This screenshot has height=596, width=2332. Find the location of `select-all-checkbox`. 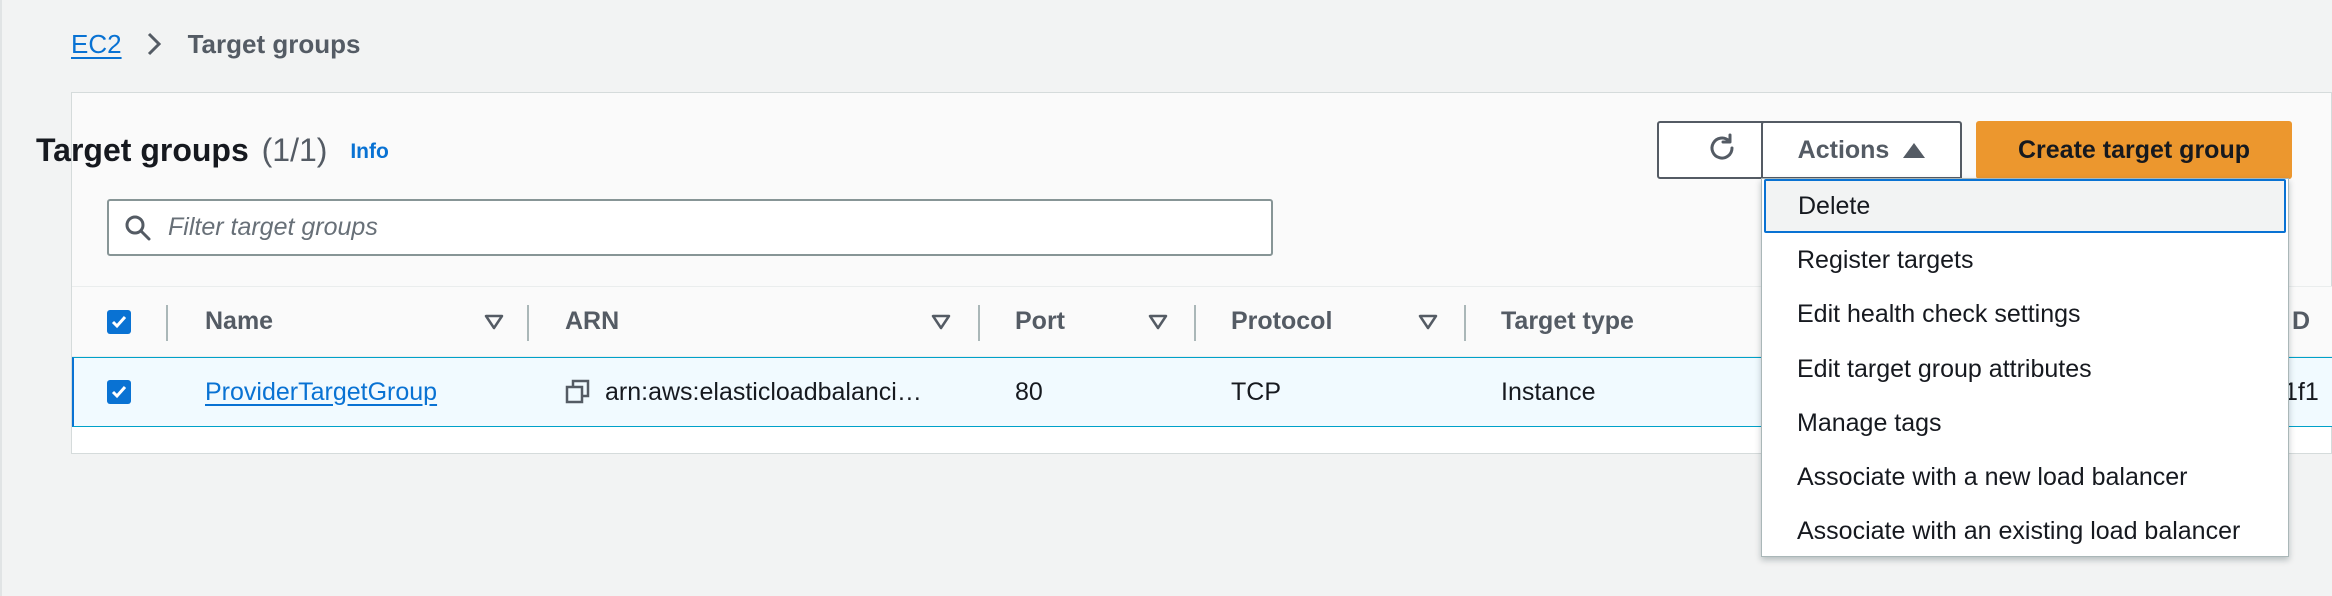

select-all-checkbox is located at coordinates (119, 321).